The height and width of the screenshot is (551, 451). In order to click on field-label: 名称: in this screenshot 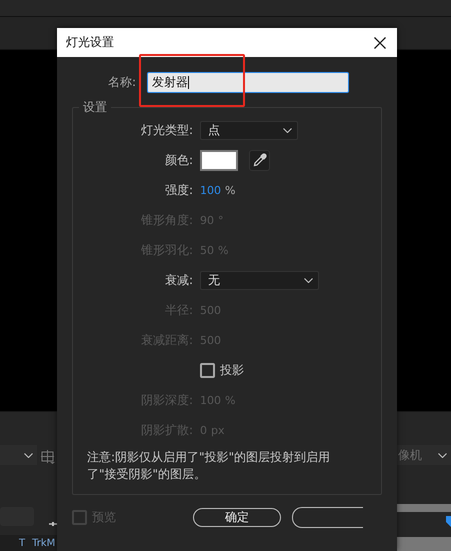, I will do `click(121, 82)`.